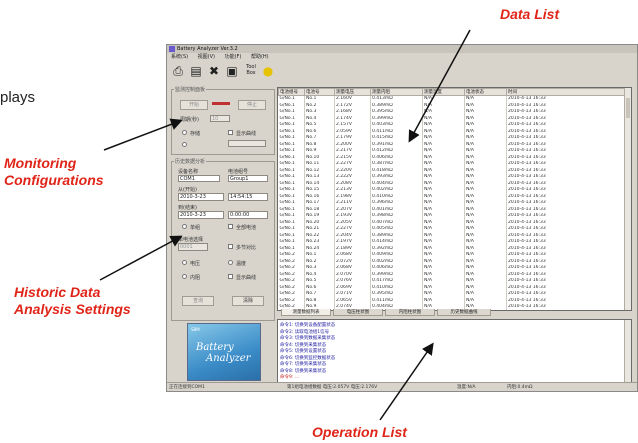 Image resolution: width=638 pixels, height=443 pixels. Describe the element at coordinates (358, 312) in the screenshot. I see `tab-voltage-bar: 电压柱状图` at that location.